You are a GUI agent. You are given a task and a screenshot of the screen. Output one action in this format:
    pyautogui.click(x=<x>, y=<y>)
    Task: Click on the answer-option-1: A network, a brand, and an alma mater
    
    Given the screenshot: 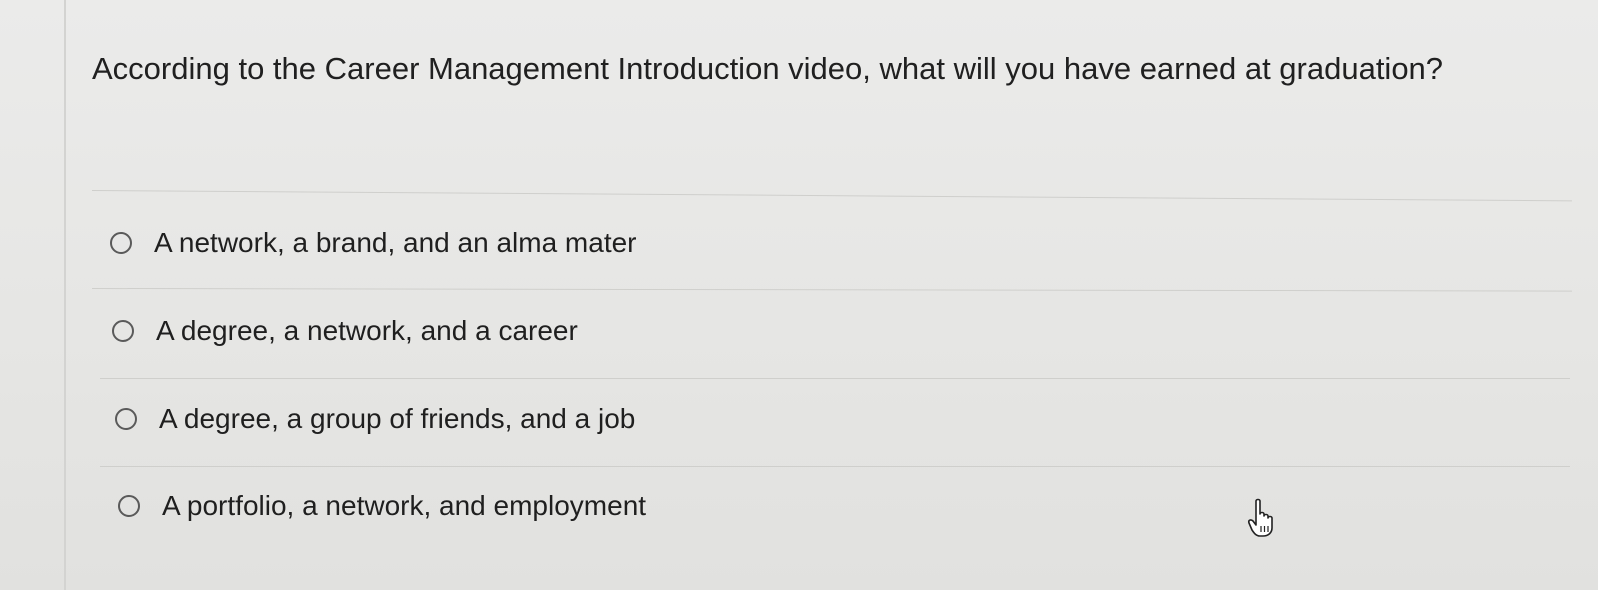 What is the action you would take?
    pyautogui.click(x=373, y=243)
    